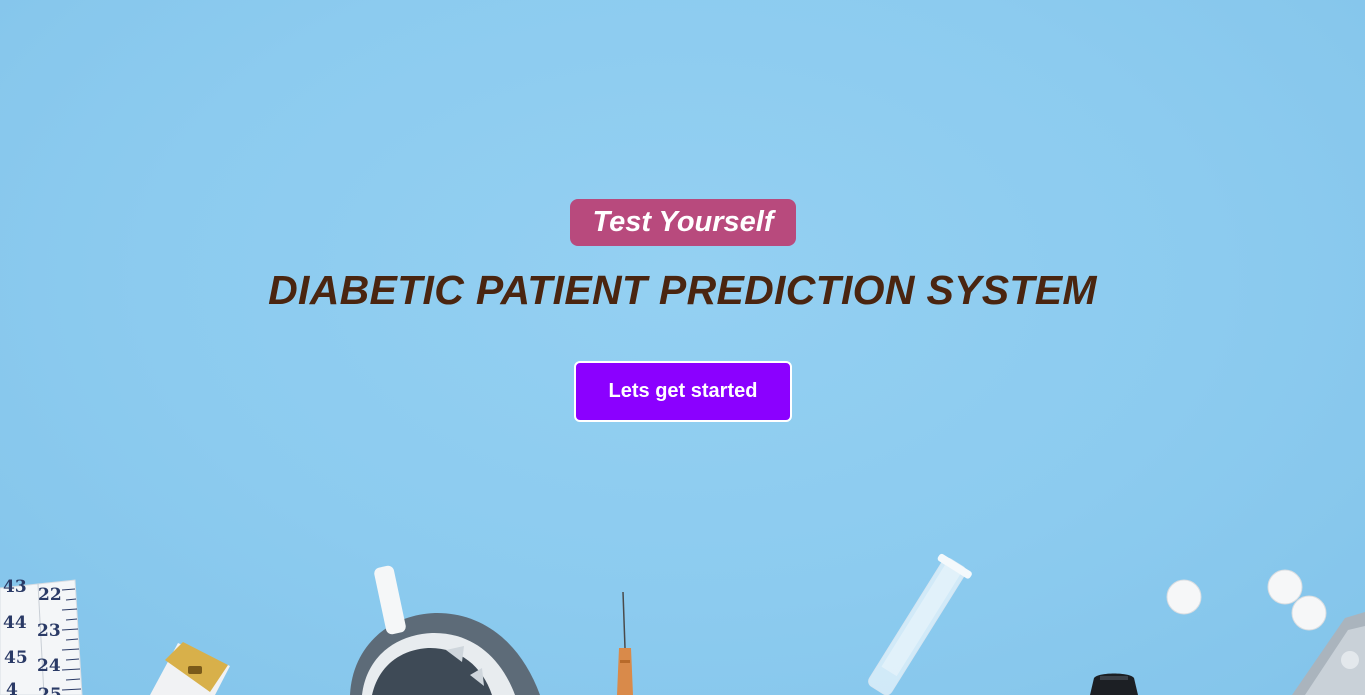 Image resolution: width=1365 pixels, height=695 pixels. Describe the element at coordinates (682, 290) in the screenshot. I see `page-title: DIABETIC PATIENT PREDICTION SYSTEM` at that location.